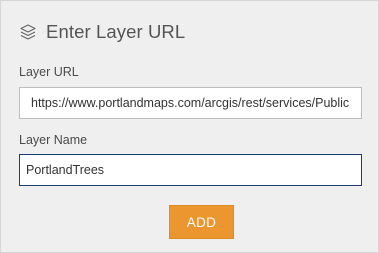 This screenshot has width=379, height=253. Describe the element at coordinates (116, 31) in the screenshot. I see `panel-title: Enter Layer URL` at that location.